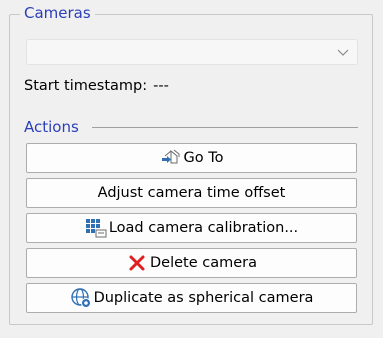  Describe the element at coordinates (203, 263) in the screenshot. I see `delete-camera-label: Delete camera` at that location.